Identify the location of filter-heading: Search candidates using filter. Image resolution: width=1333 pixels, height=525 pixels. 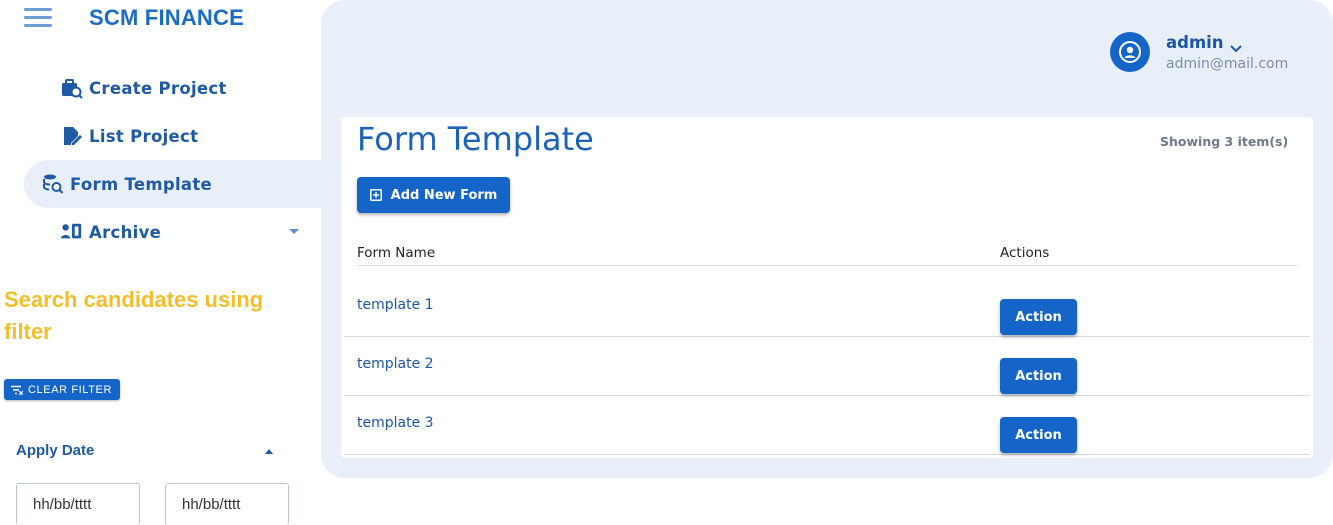
(134, 315).